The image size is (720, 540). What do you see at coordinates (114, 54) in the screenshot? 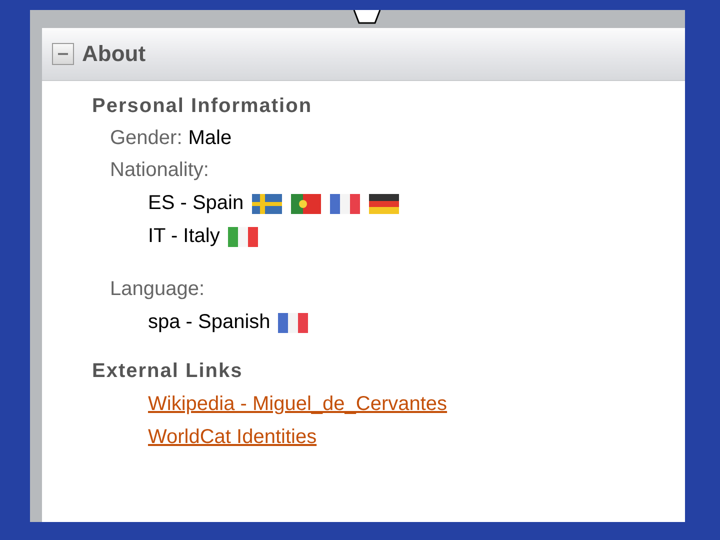
I see `panel-title: About` at bounding box center [114, 54].